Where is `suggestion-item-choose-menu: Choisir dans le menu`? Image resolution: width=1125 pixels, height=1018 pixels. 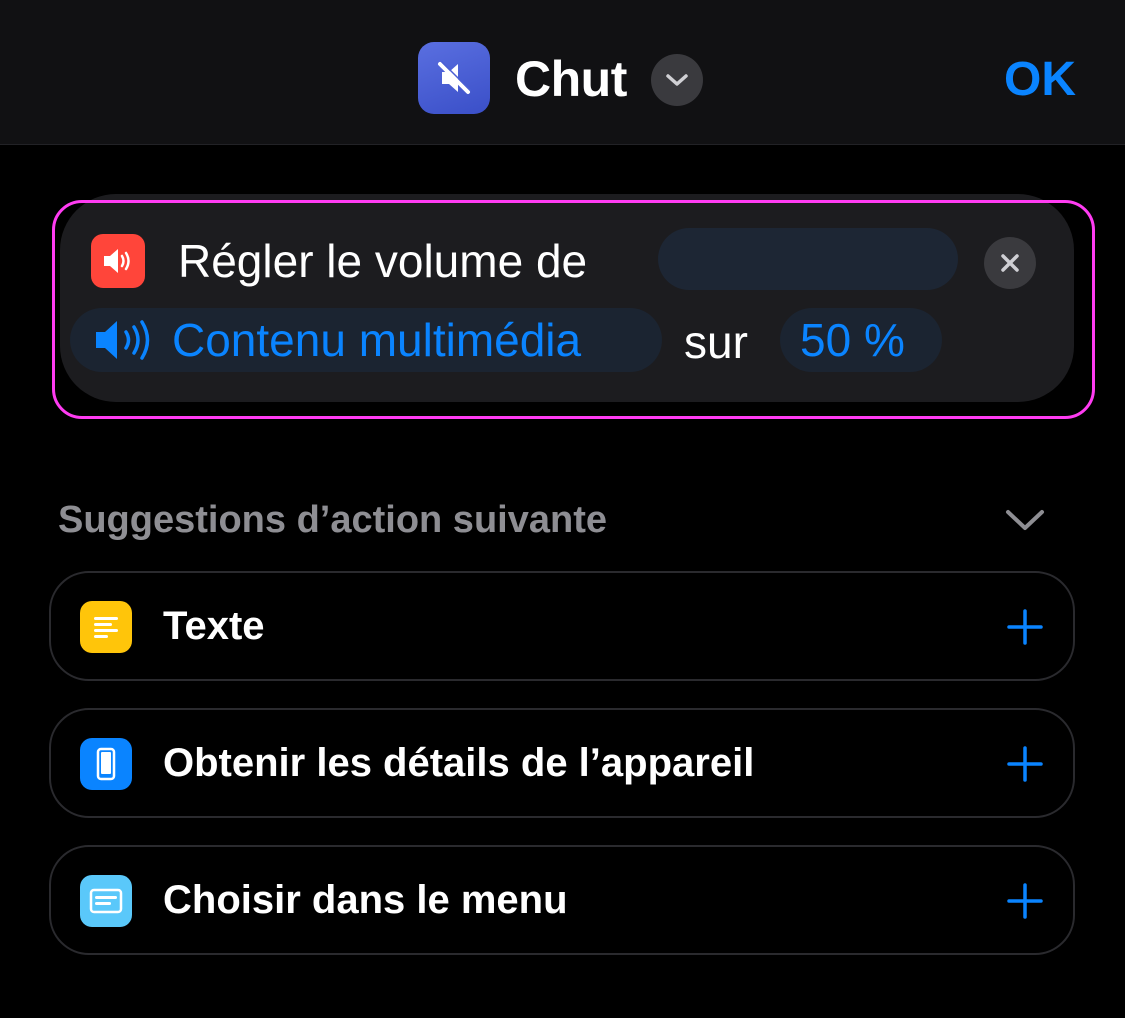
suggestion-item-choose-menu: Choisir dans le menu is located at coordinates (562, 900).